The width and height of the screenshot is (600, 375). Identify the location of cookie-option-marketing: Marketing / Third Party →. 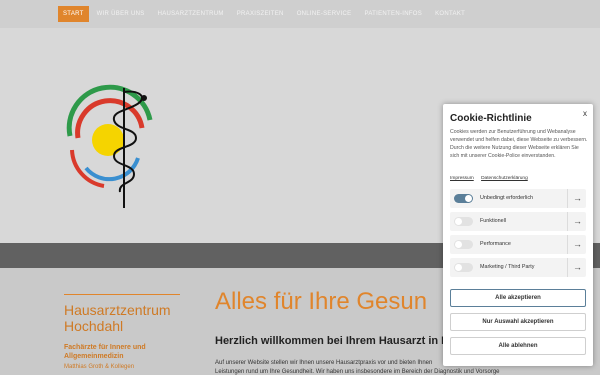
(518, 267).